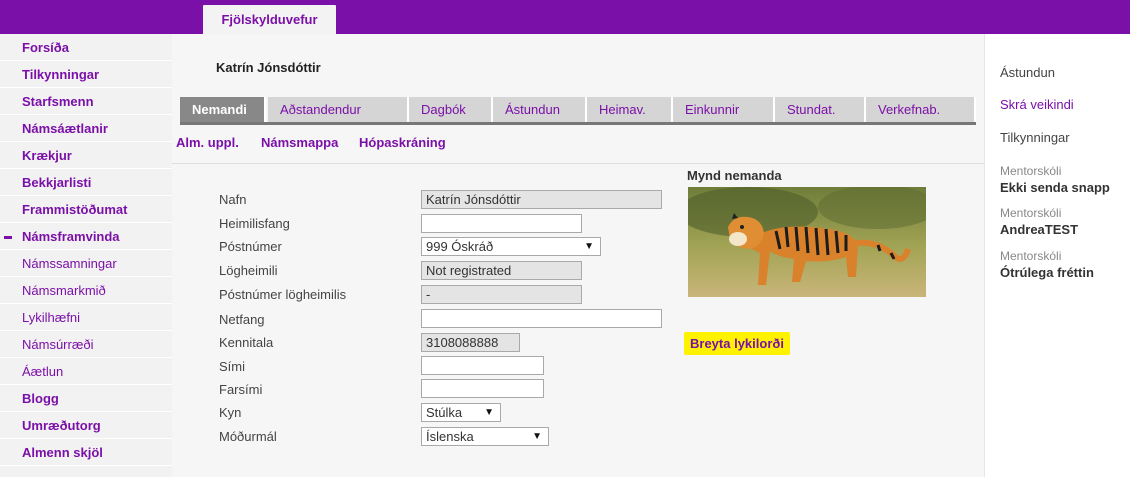 The width and height of the screenshot is (1130, 477). I want to click on label-heimilisfang: Heimilisfang, so click(254, 223).